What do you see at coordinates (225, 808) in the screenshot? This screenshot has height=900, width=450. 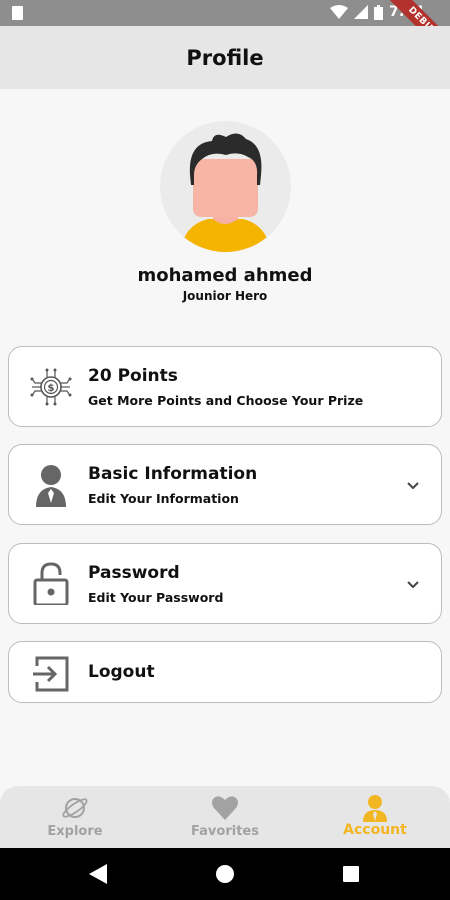 I see `heart-icon` at bounding box center [225, 808].